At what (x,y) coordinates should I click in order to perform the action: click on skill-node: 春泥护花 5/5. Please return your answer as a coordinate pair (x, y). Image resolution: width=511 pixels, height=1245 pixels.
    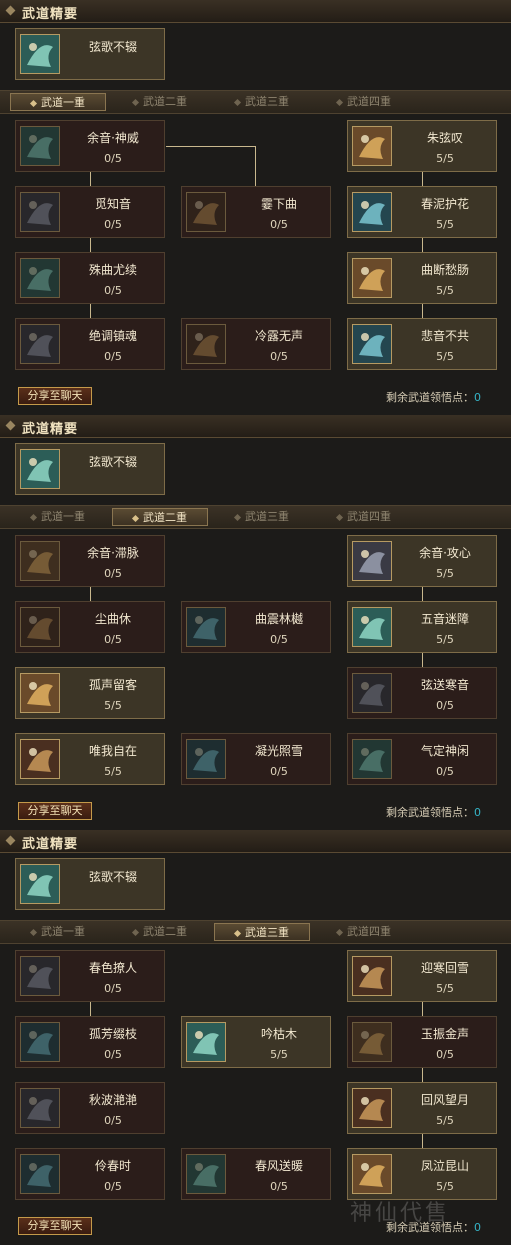
    Looking at the image, I should click on (422, 212).